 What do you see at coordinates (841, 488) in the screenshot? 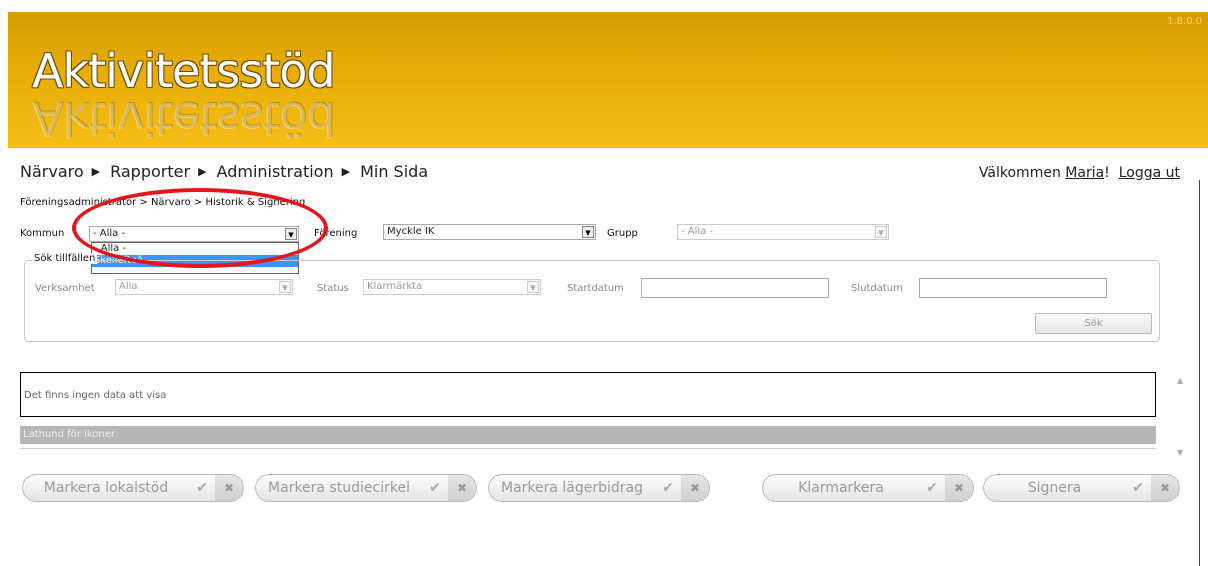
I see `button-label: Klarmarkera` at bounding box center [841, 488].